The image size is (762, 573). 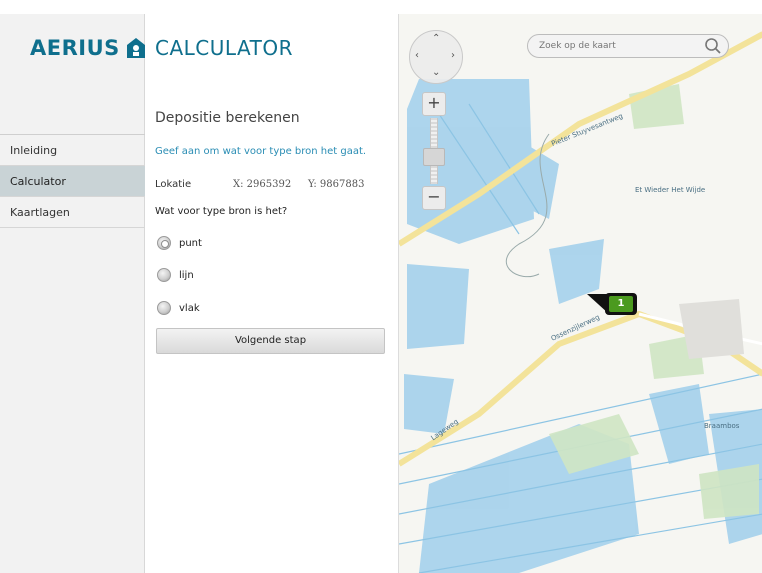 I want to click on location-y: Y: 9867883, so click(x=336, y=184).